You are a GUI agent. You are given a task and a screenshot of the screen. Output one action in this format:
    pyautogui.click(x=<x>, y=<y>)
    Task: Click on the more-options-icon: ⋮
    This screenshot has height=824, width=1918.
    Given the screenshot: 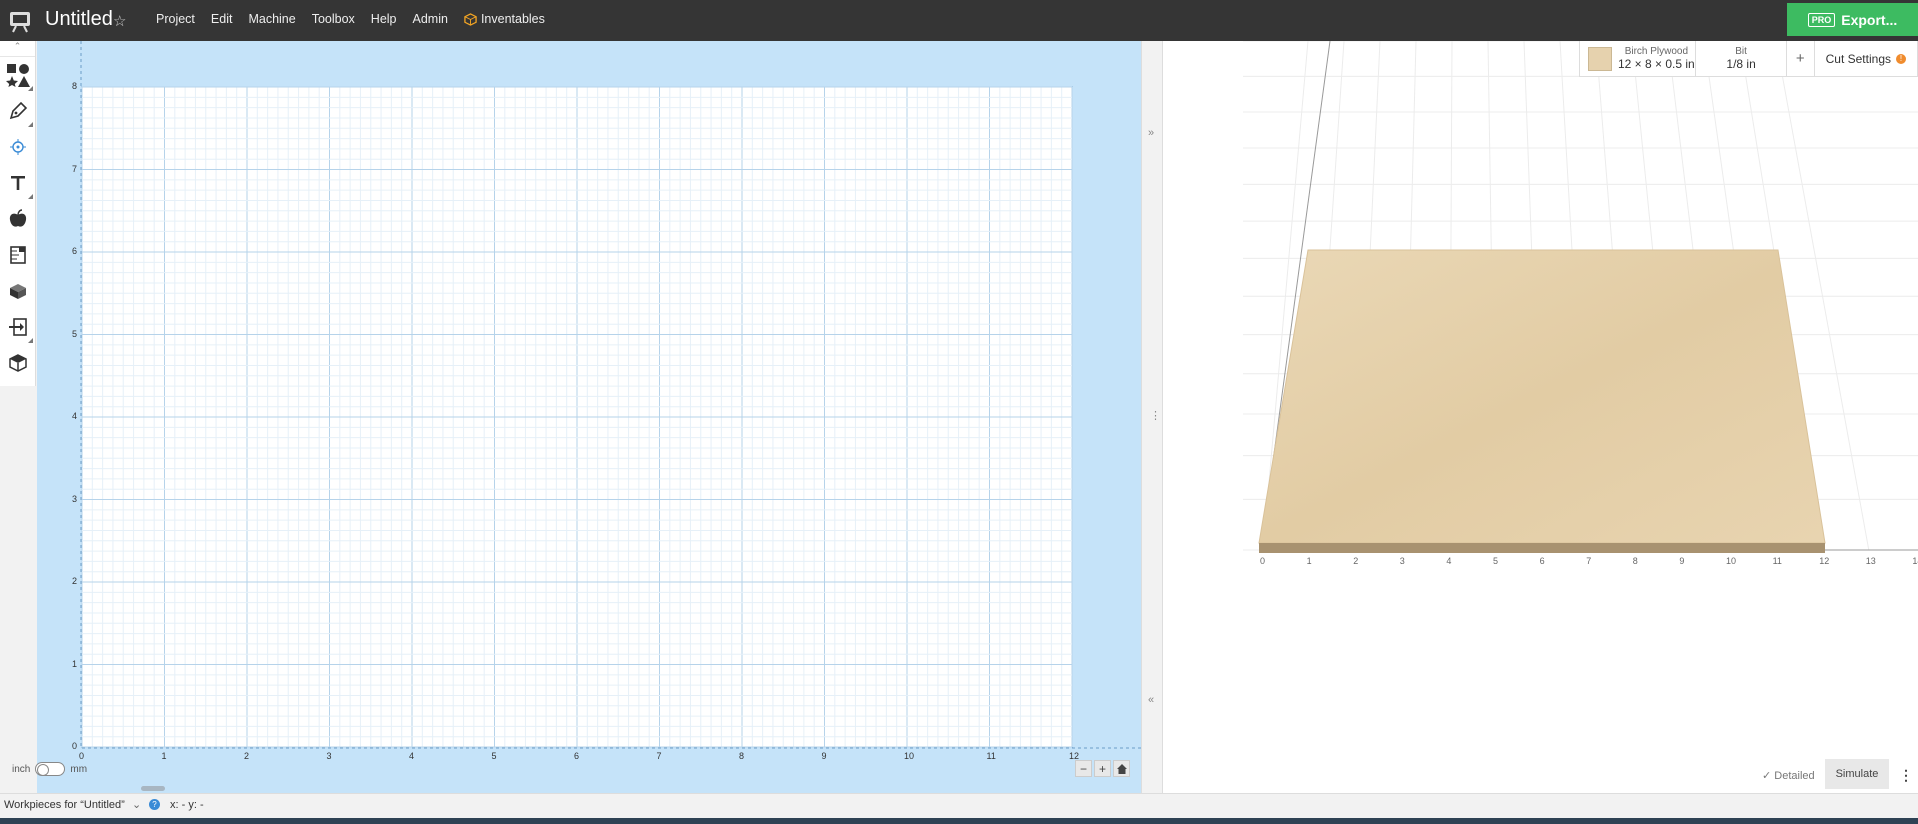 What is the action you would take?
    pyautogui.click(x=1906, y=775)
    